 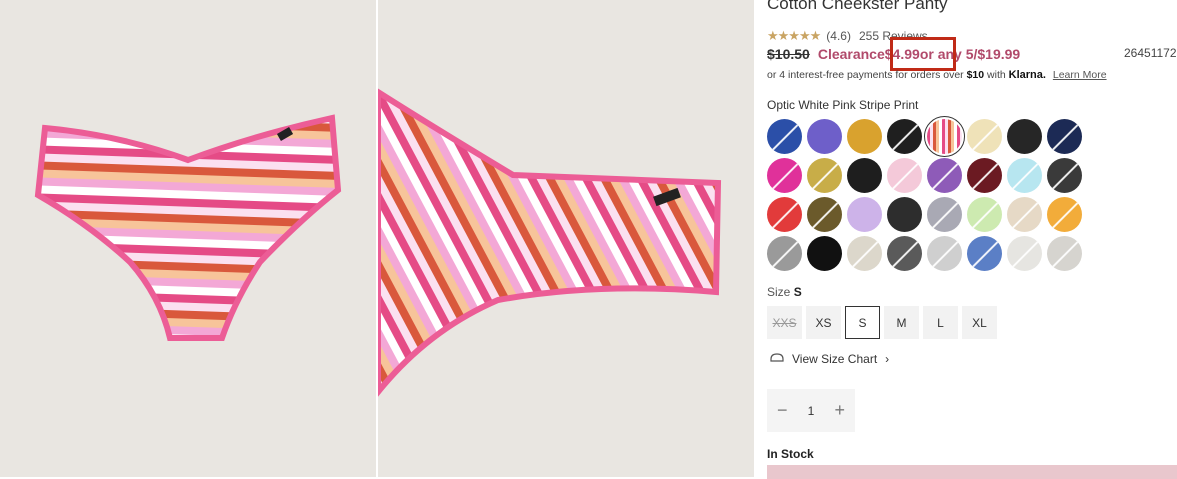 What do you see at coordinates (843, 105) in the screenshot?
I see `selected-color-label: Optic White Pink Stripe Print` at bounding box center [843, 105].